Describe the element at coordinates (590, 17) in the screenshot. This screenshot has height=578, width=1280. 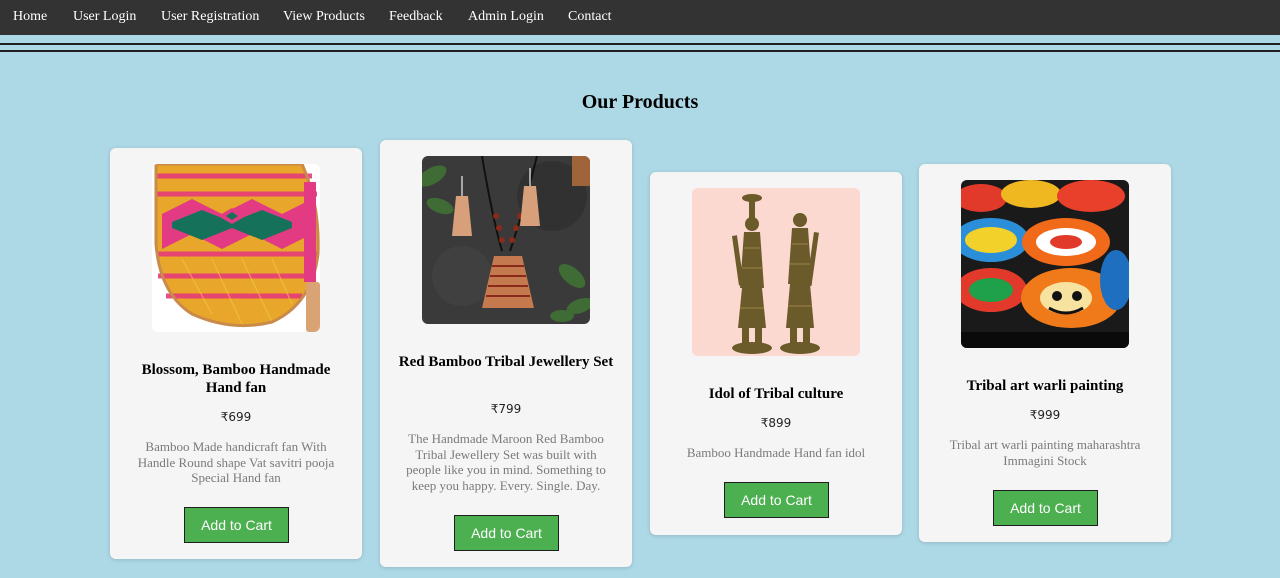
I see `nav-contact: Contact` at that location.